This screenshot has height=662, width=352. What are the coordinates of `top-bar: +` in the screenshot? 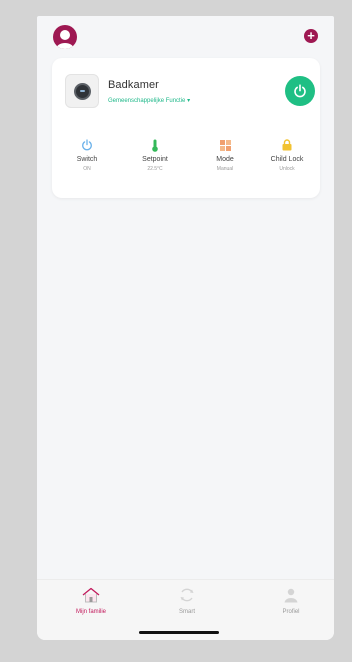 It's located at (185, 36).